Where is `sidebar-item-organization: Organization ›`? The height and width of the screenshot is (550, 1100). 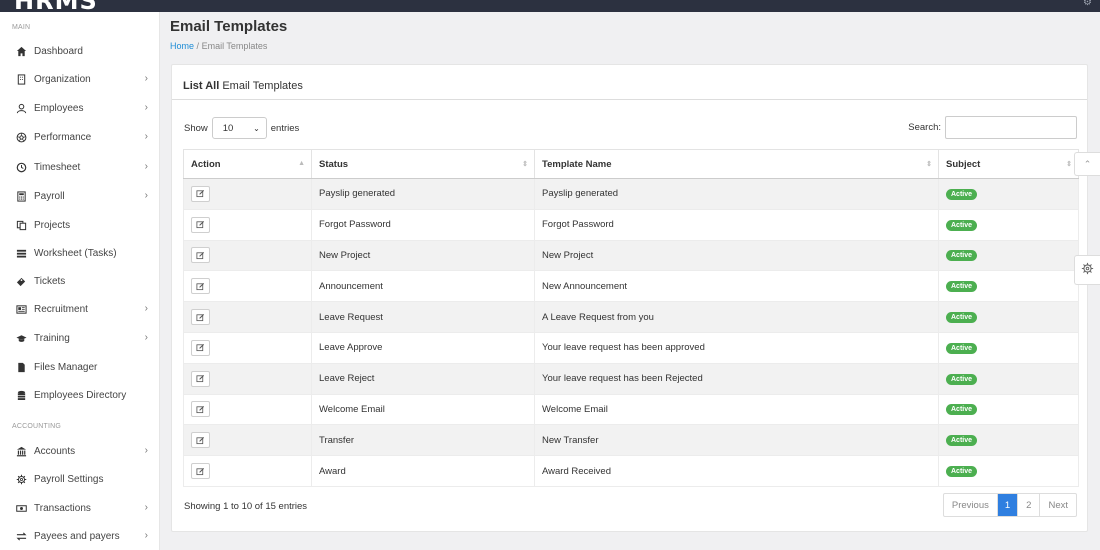 sidebar-item-organization: Organization › is located at coordinates (80, 79).